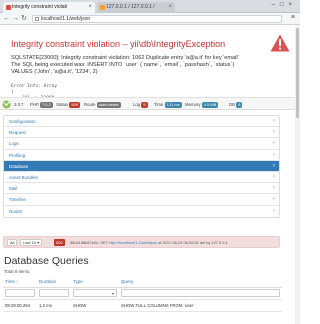  Describe the element at coordinates (200, 305) in the screenshot. I see `cell-query: SHOW FULL COLUMNS FROM `user`` at that location.